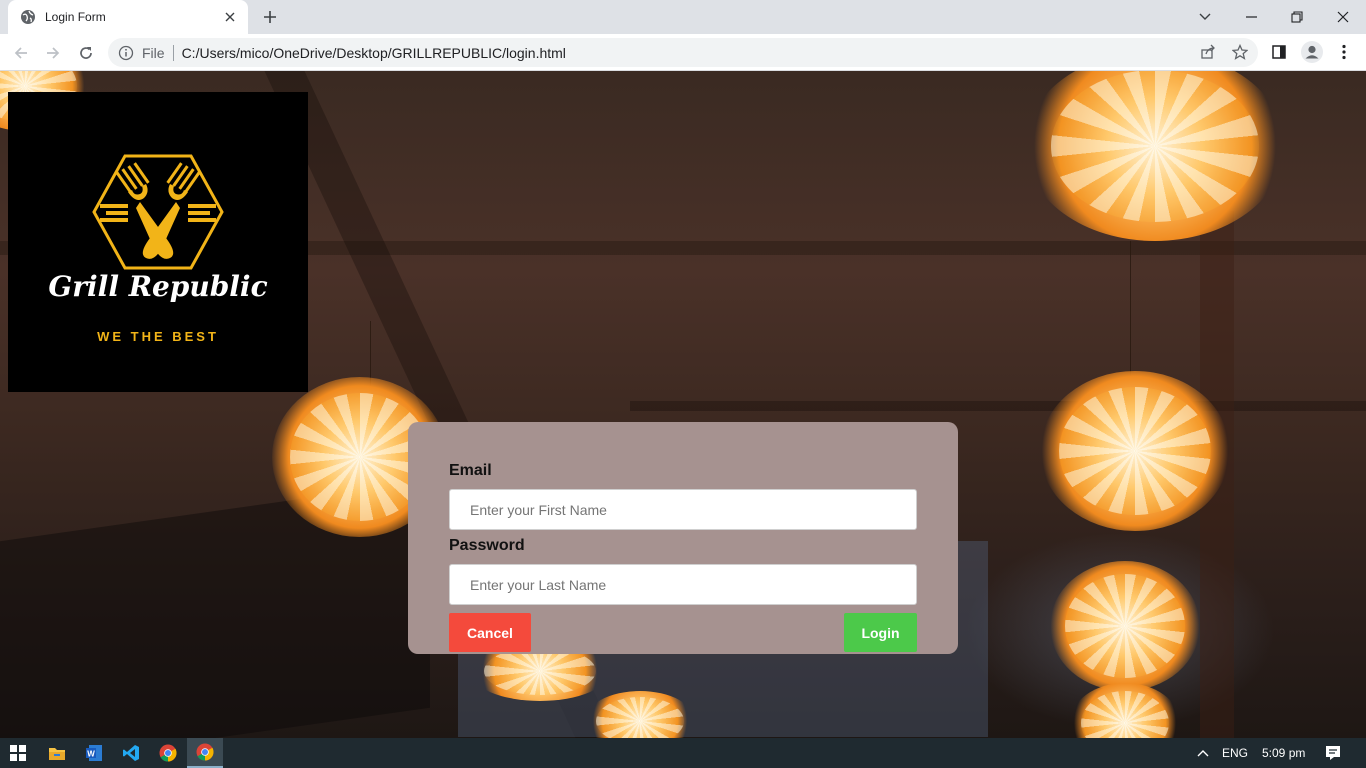 Image resolution: width=1366 pixels, height=768 pixels. I want to click on notifications-icon, so click(1333, 753).